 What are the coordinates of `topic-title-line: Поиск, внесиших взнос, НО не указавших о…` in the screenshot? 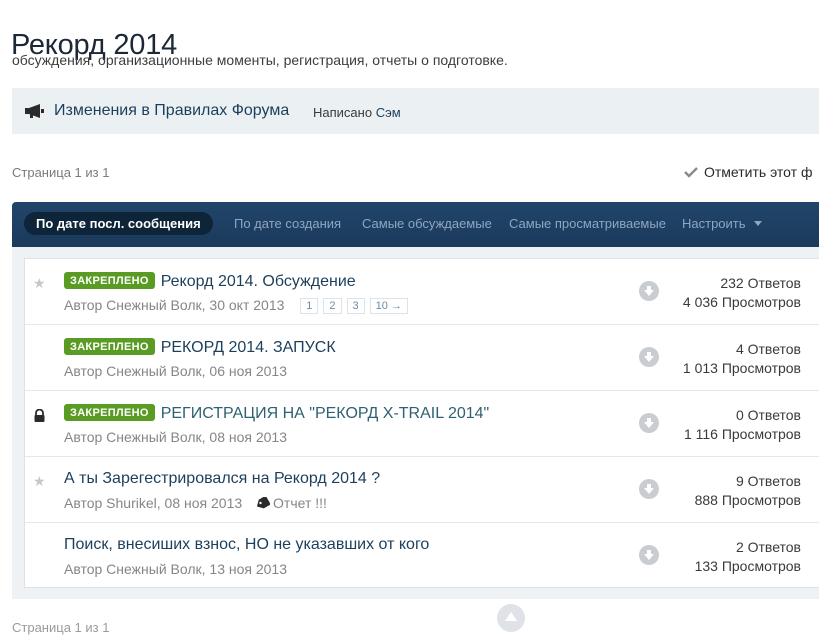 It's located at (246, 545).